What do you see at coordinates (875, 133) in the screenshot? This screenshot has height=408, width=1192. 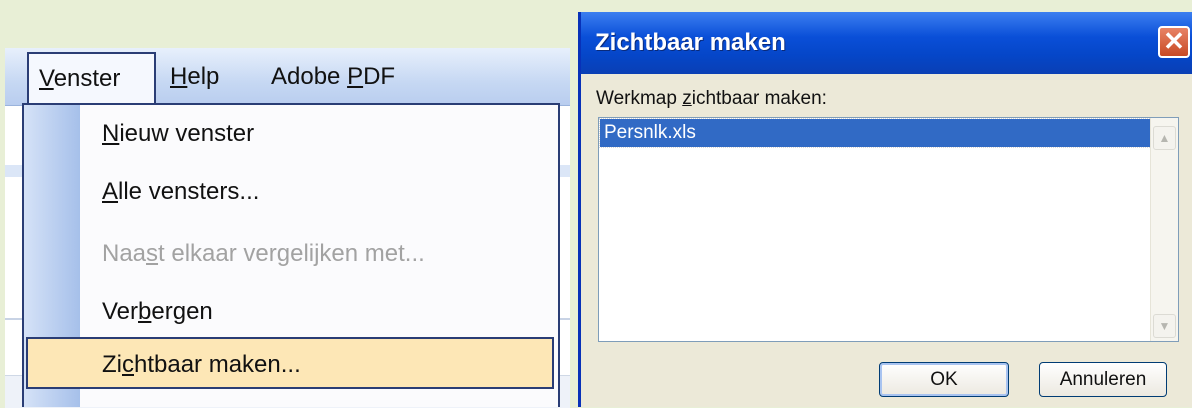 I see `list-item: Persnlk.xls` at bounding box center [875, 133].